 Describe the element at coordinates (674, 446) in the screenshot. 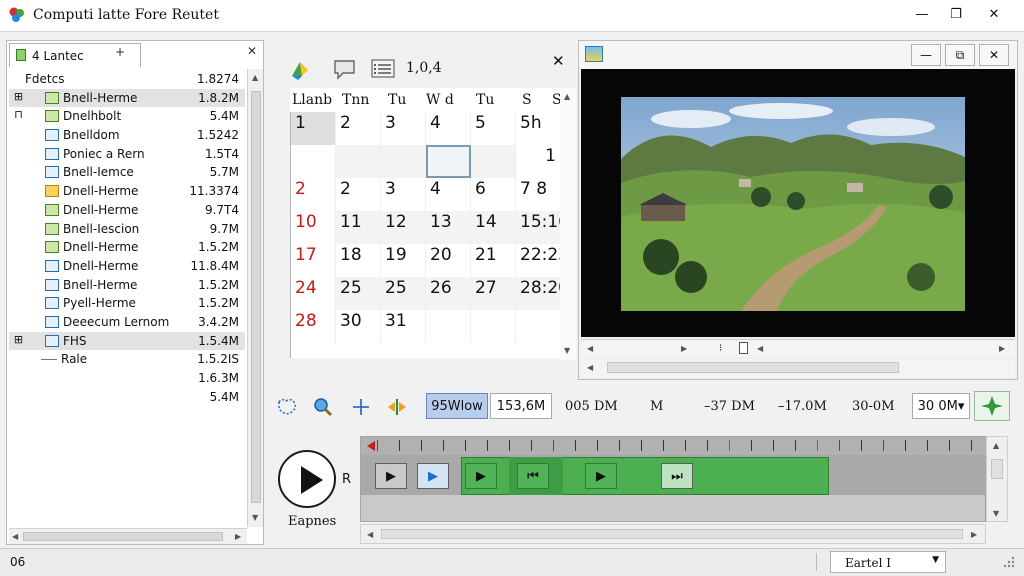

I see `timeline-ruler` at that location.